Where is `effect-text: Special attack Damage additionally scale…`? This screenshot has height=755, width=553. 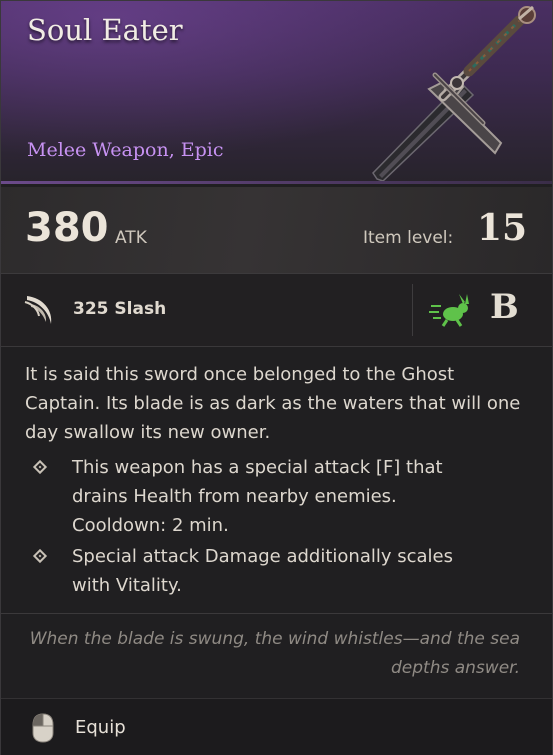
effect-text: Special attack Damage additionally scale… is located at coordinates (272, 571).